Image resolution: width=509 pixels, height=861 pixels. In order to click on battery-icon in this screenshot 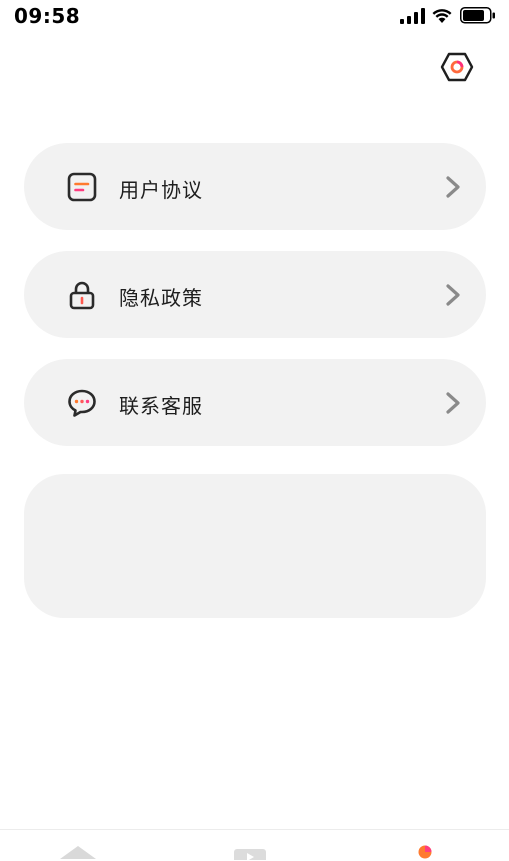, I will do `click(477, 15)`.